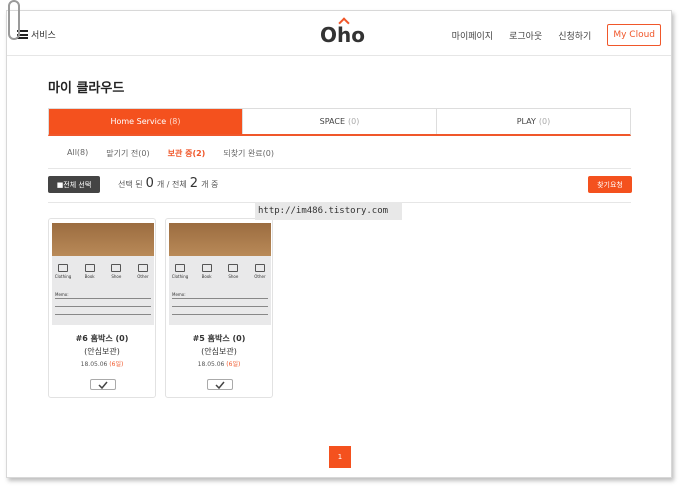  What do you see at coordinates (102, 338) in the screenshot?
I see `card-title: #6 홈박스 (0)` at bounding box center [102, 338].